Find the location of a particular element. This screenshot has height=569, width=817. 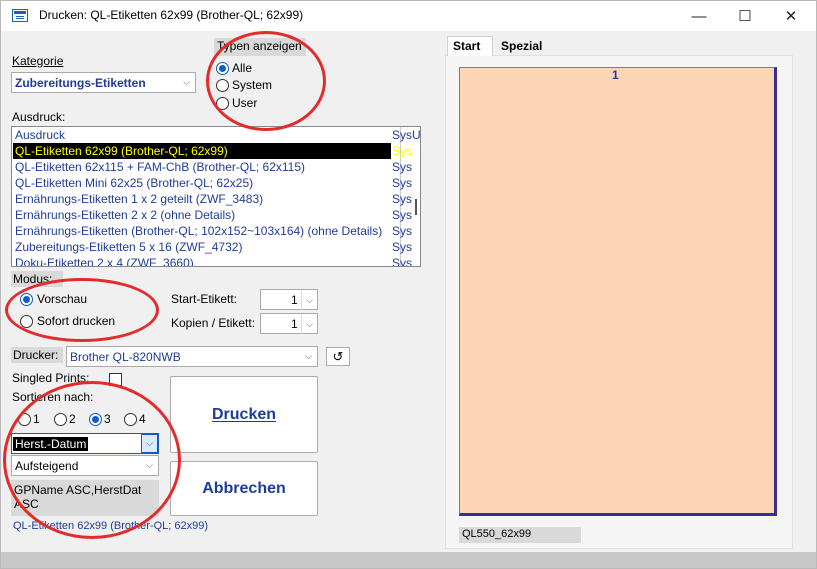

maximize-button: ☐ is located at coordinates (745, 16).